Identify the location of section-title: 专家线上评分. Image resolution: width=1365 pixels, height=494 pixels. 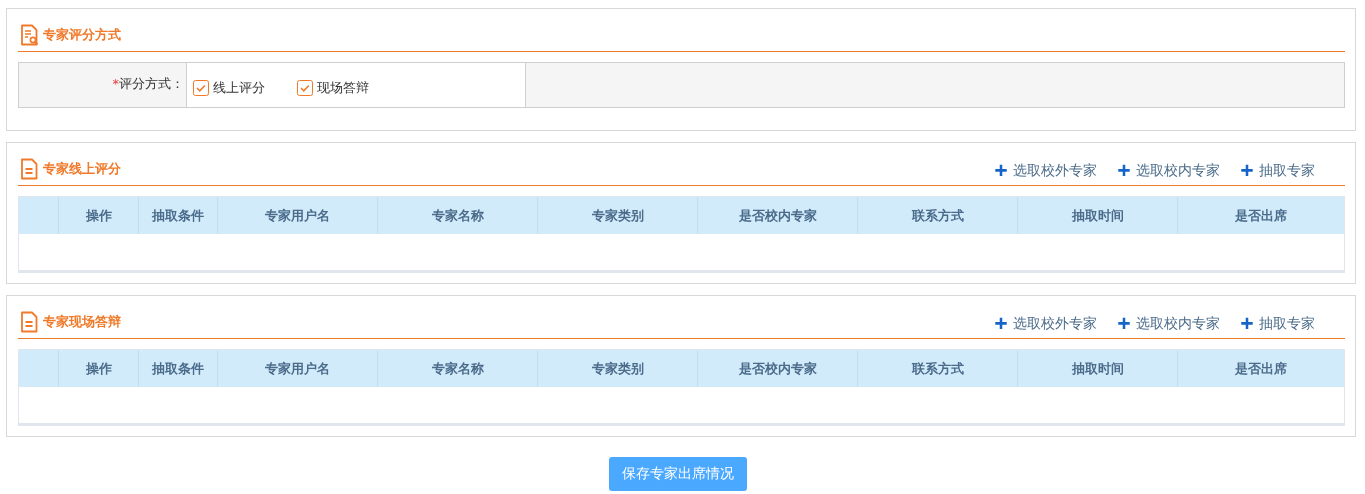
(82, 169).